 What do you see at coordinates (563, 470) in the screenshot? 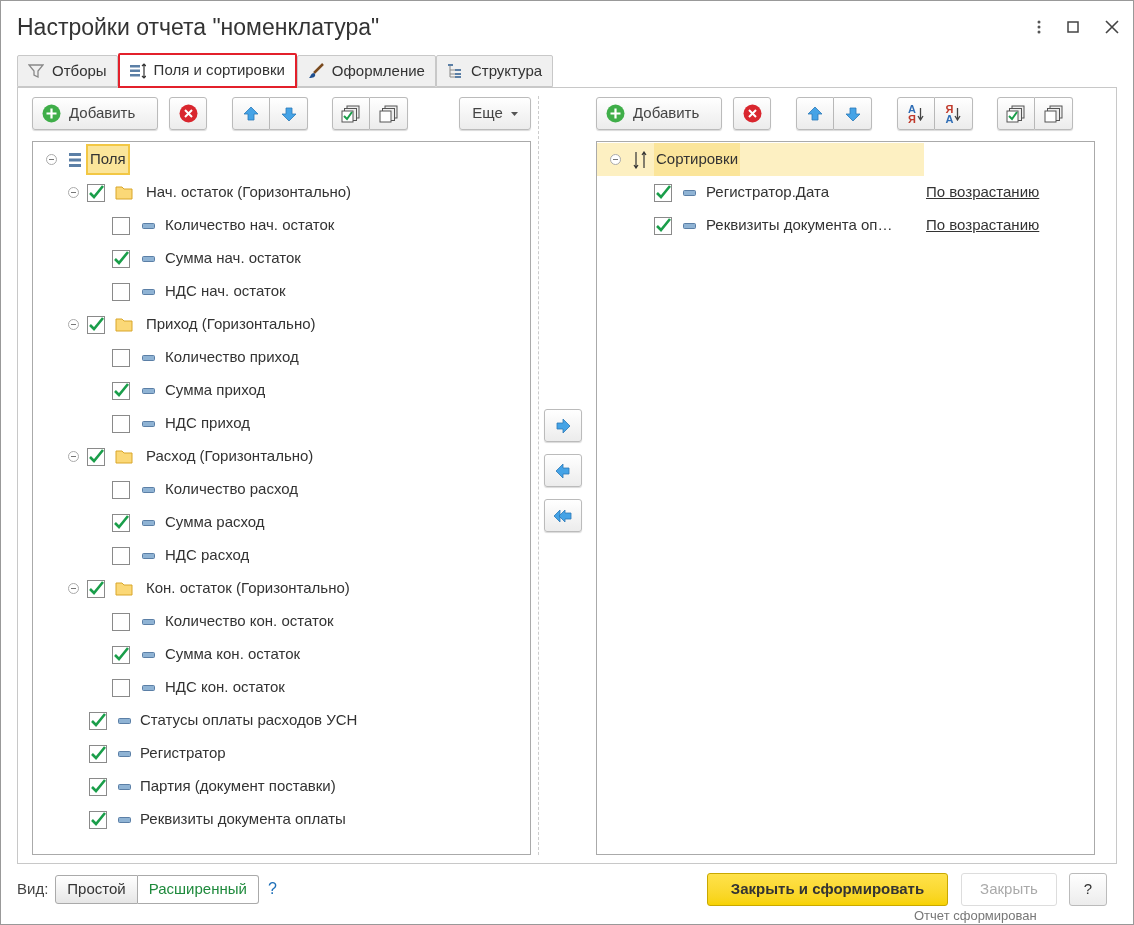
I see `move-left-button` at bounding box center [563, 470].